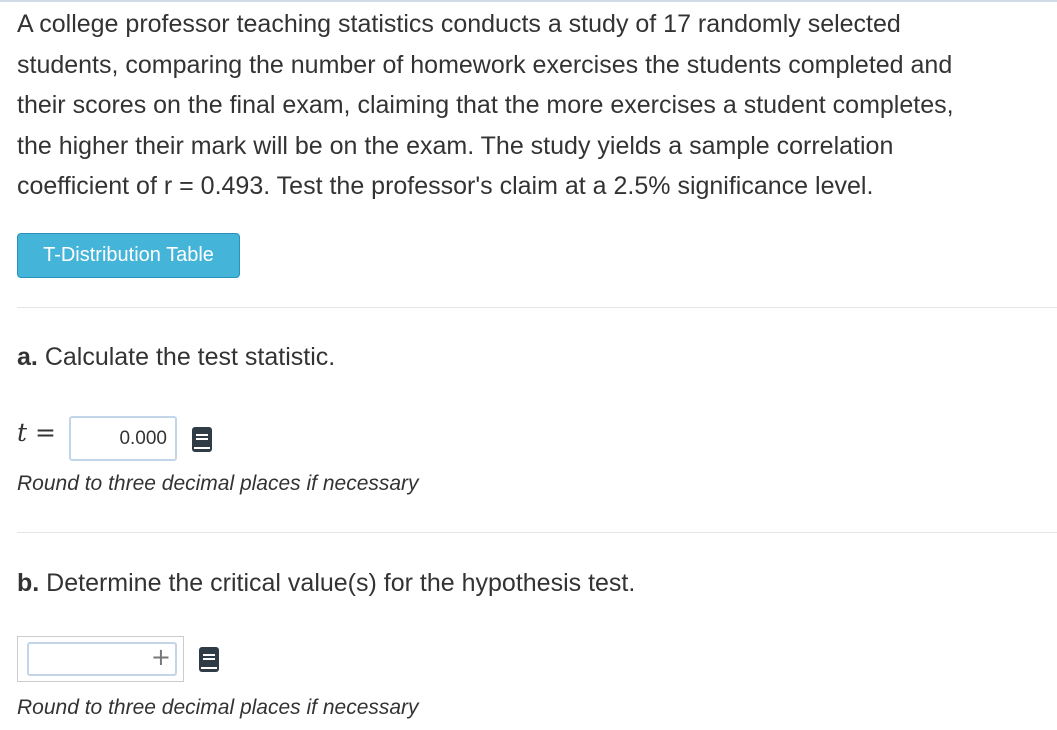 The height and width of the screenshot is (730, 1057). I want to click on top-rule, so click(528, 1).